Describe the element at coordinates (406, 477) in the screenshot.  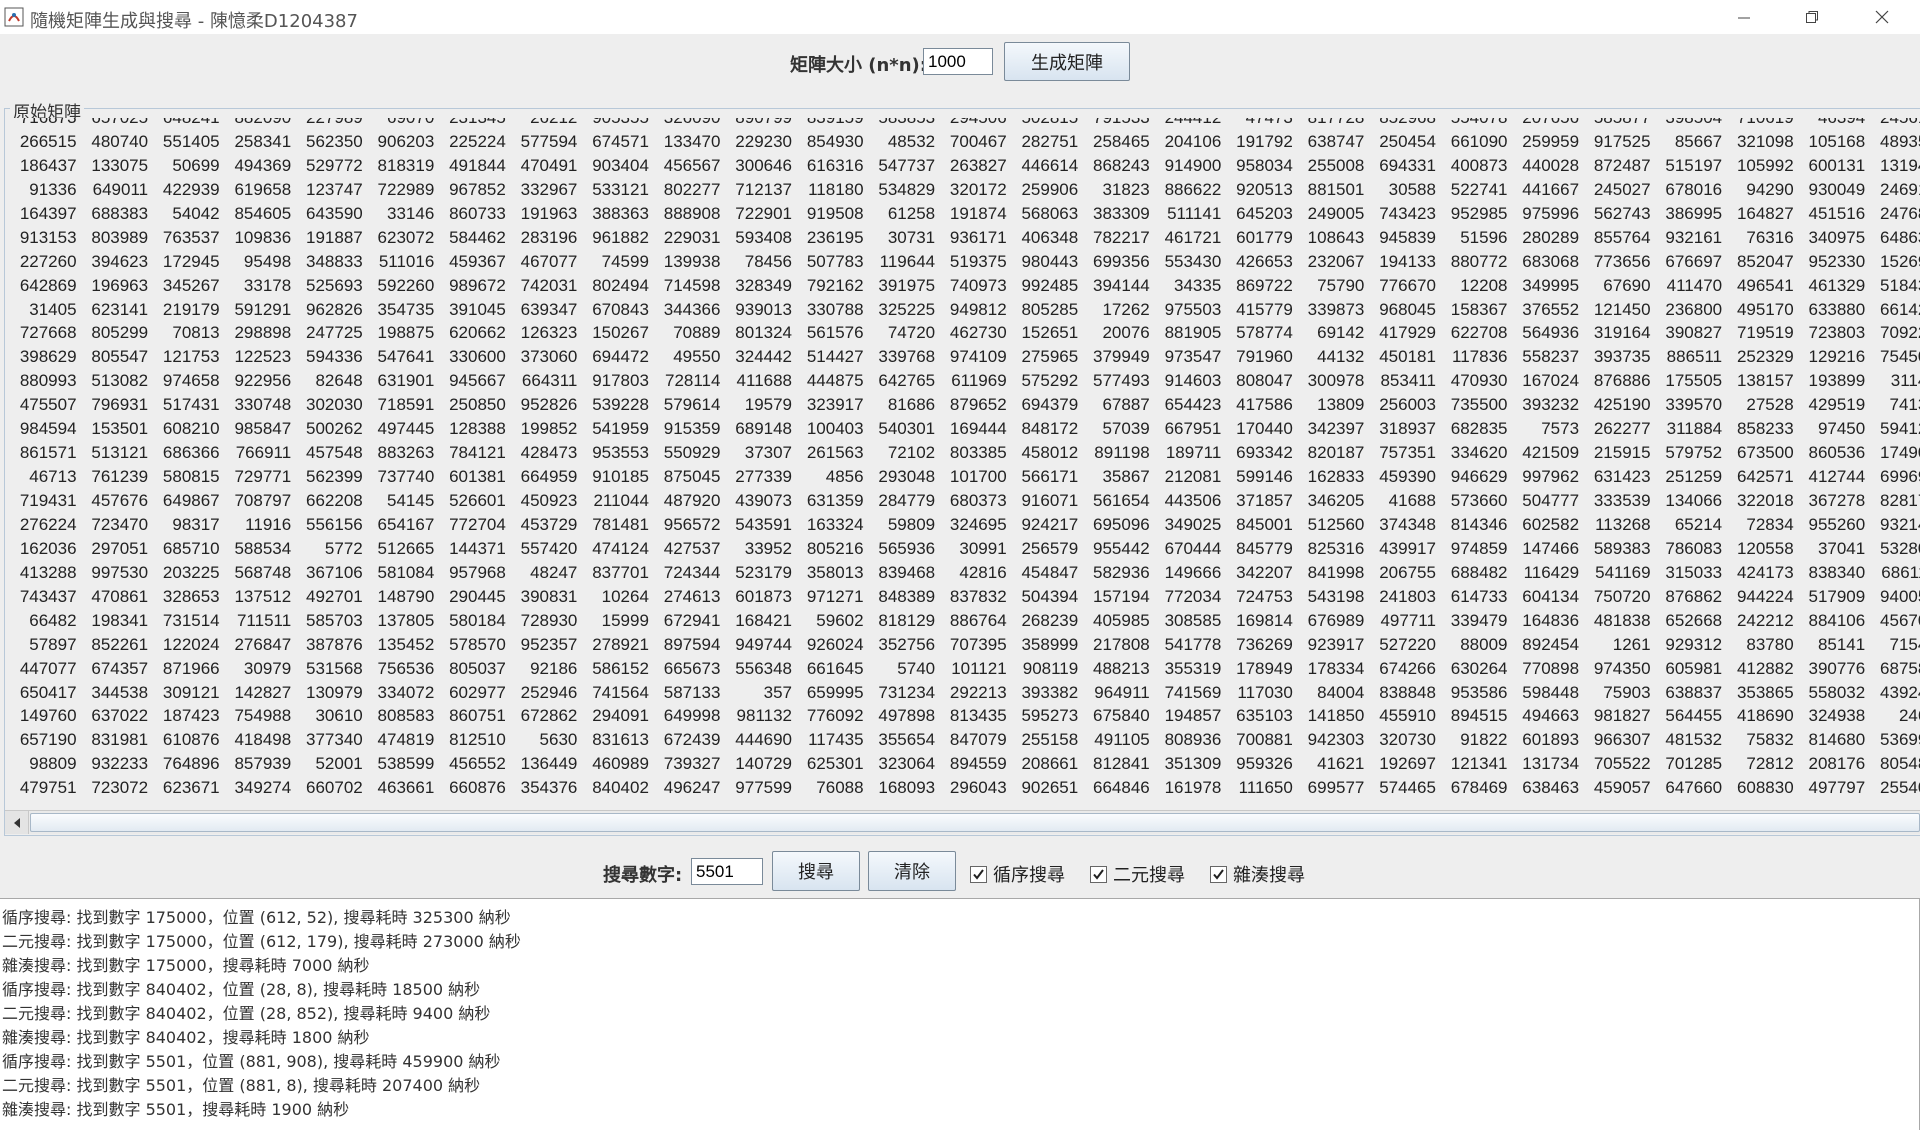
I see `matrix-cell: 737740` at that location.